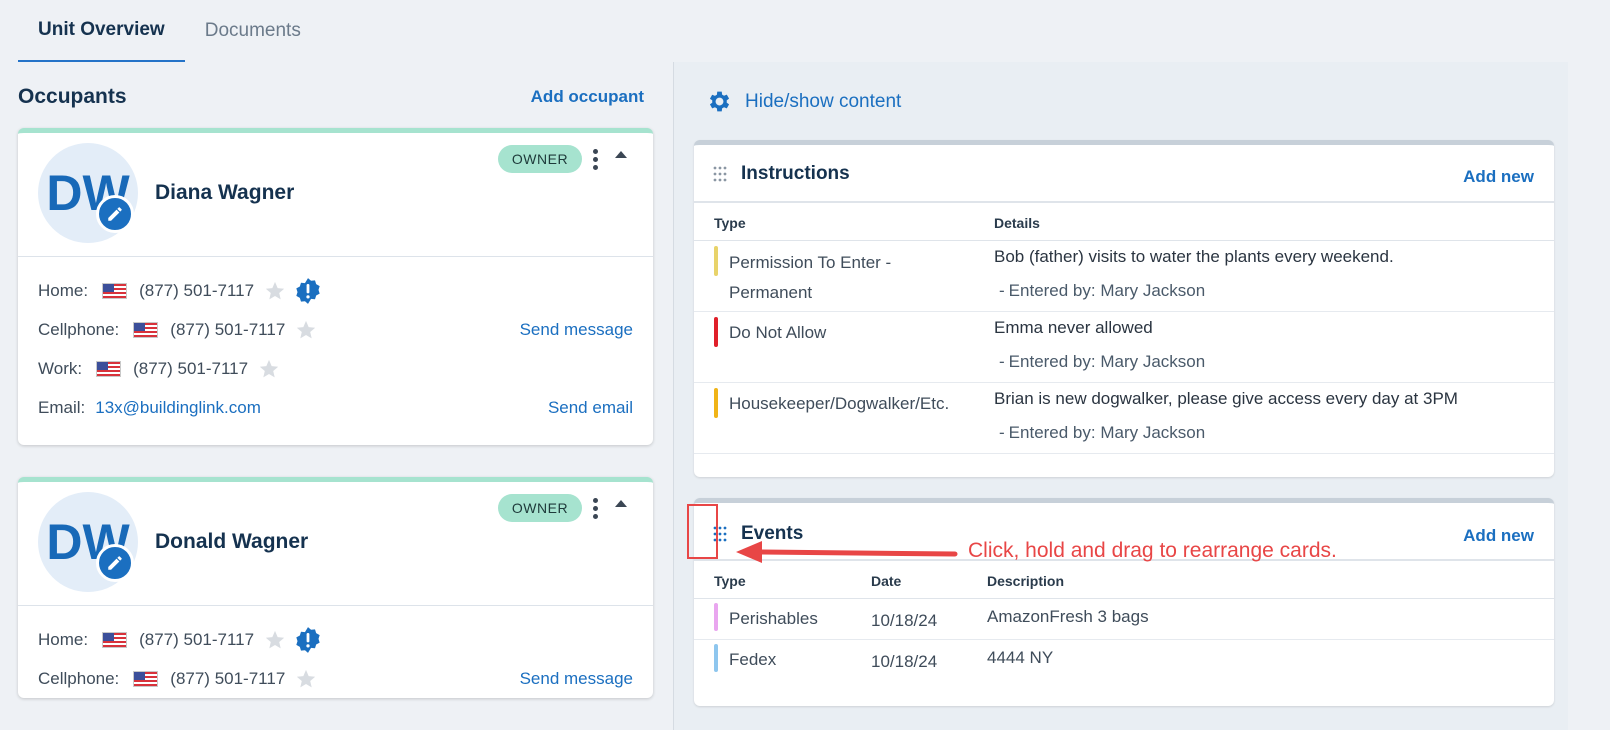 This screenshot has height=730, width=1610. Describe the element at coordinates (178, 408) in the screenshot. I see `email-link: 13x@buildinglink.com` at that location.